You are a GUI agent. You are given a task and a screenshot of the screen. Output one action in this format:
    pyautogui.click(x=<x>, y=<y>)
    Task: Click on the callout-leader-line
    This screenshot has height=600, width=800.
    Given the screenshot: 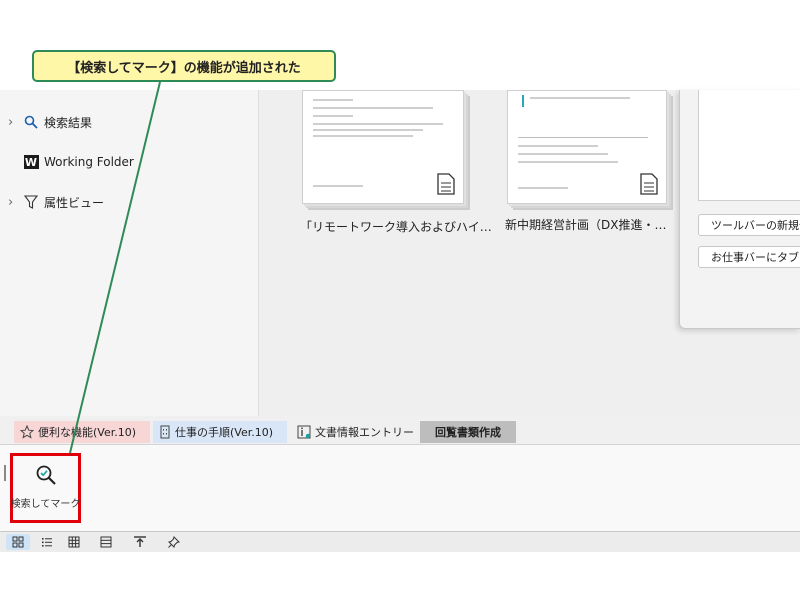 What is the action you would take?
    pyautogui.click(x=115, y=267)
    